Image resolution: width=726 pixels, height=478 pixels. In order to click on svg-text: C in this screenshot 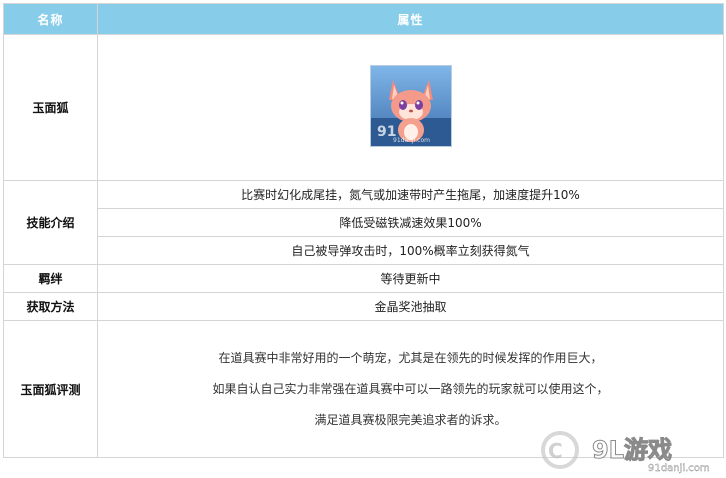, I will do `click(555, 451)`.